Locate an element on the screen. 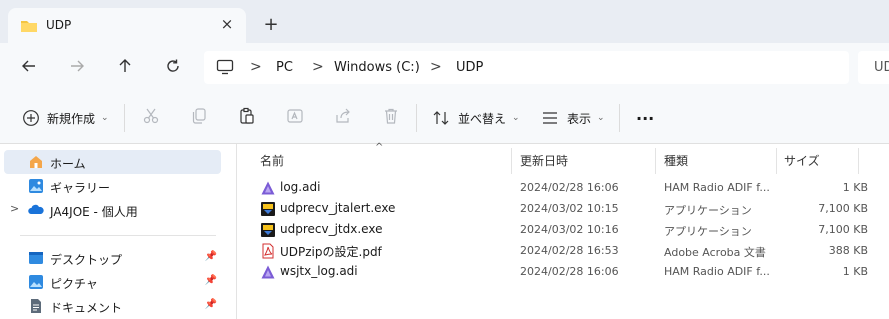  breadcrumb-udp: UDP is located at coordinates (469, 67).